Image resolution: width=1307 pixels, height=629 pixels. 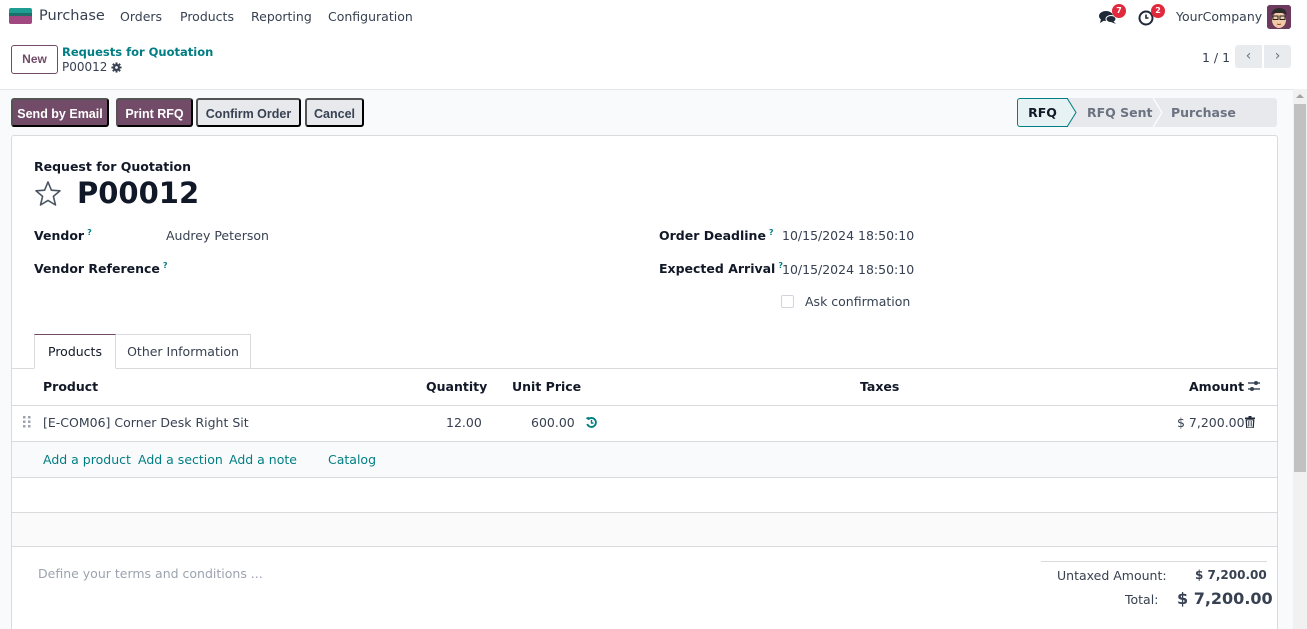 I want to click on trash-icon, so click(x=1250, y=422).